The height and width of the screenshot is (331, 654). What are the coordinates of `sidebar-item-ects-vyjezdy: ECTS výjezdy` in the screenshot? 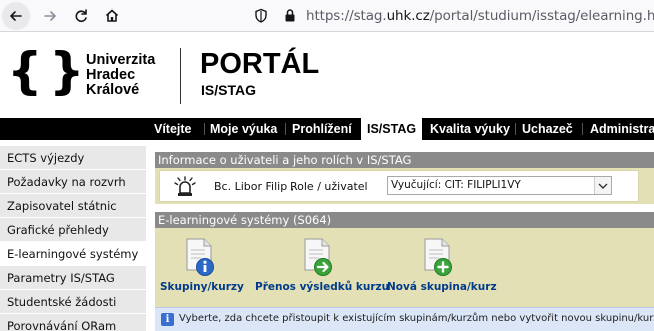 It's located at (73, 158).